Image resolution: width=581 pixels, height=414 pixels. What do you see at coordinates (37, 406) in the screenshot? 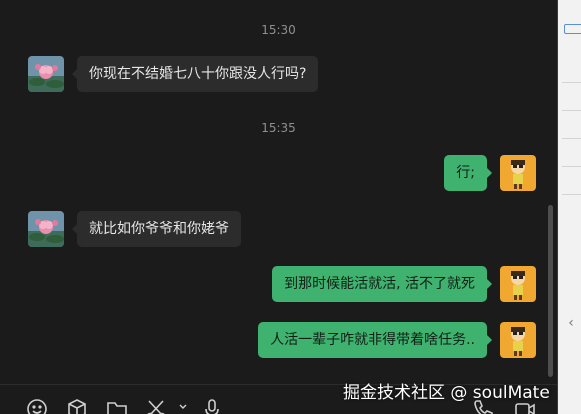
I see `emoji-icon` at bounding box center [37, 406].